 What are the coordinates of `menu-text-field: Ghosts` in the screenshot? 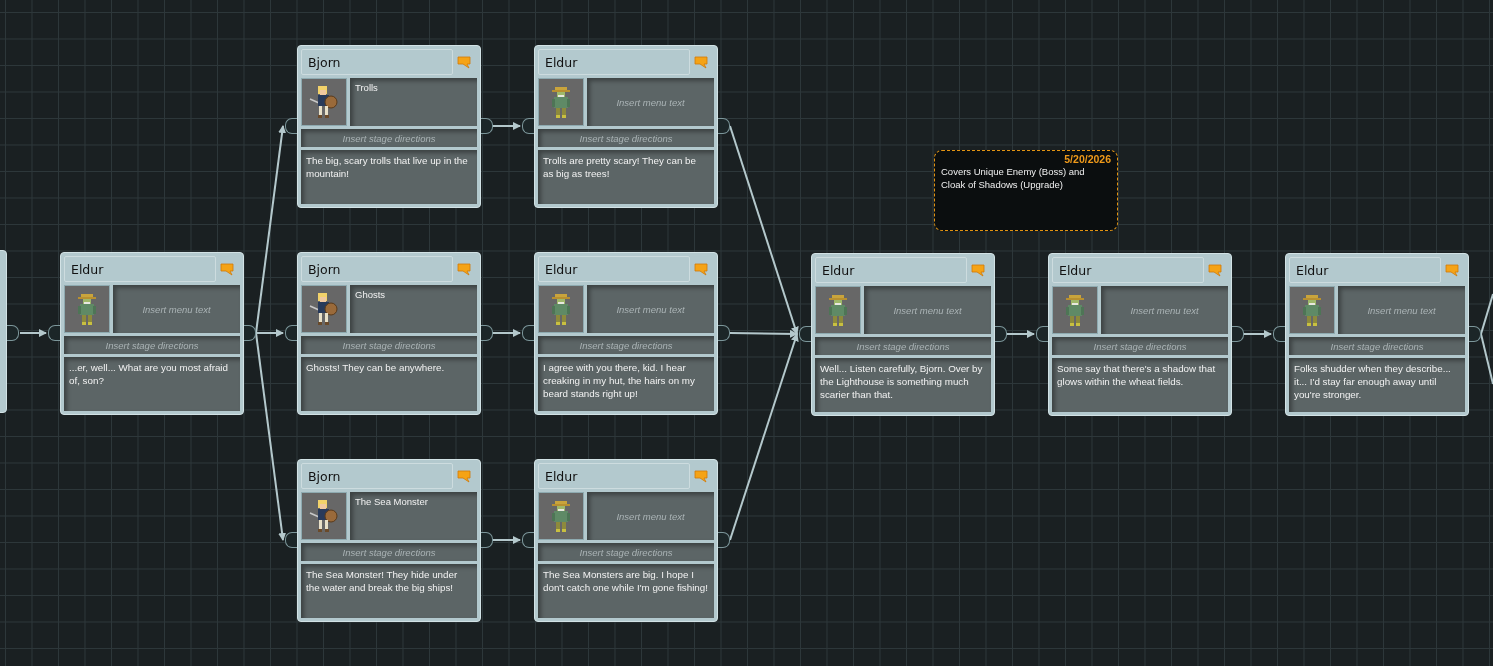 It's located at (413, 309).